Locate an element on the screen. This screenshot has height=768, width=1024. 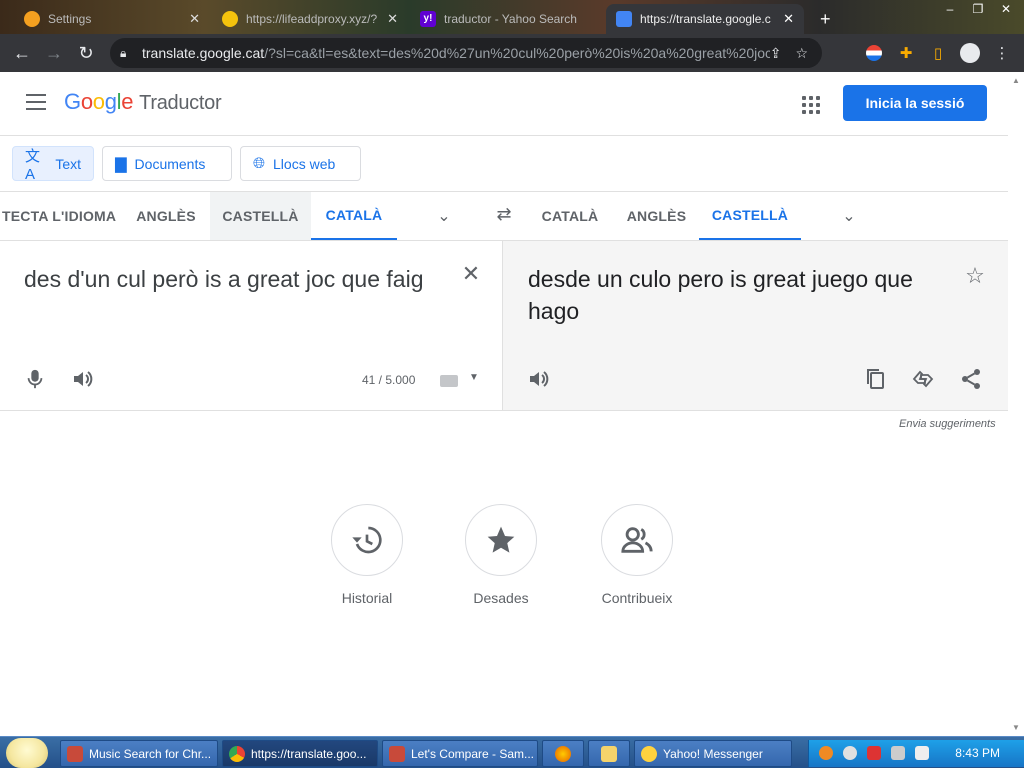
close-window-button: ✕ is located at coordinates (1006, 10).